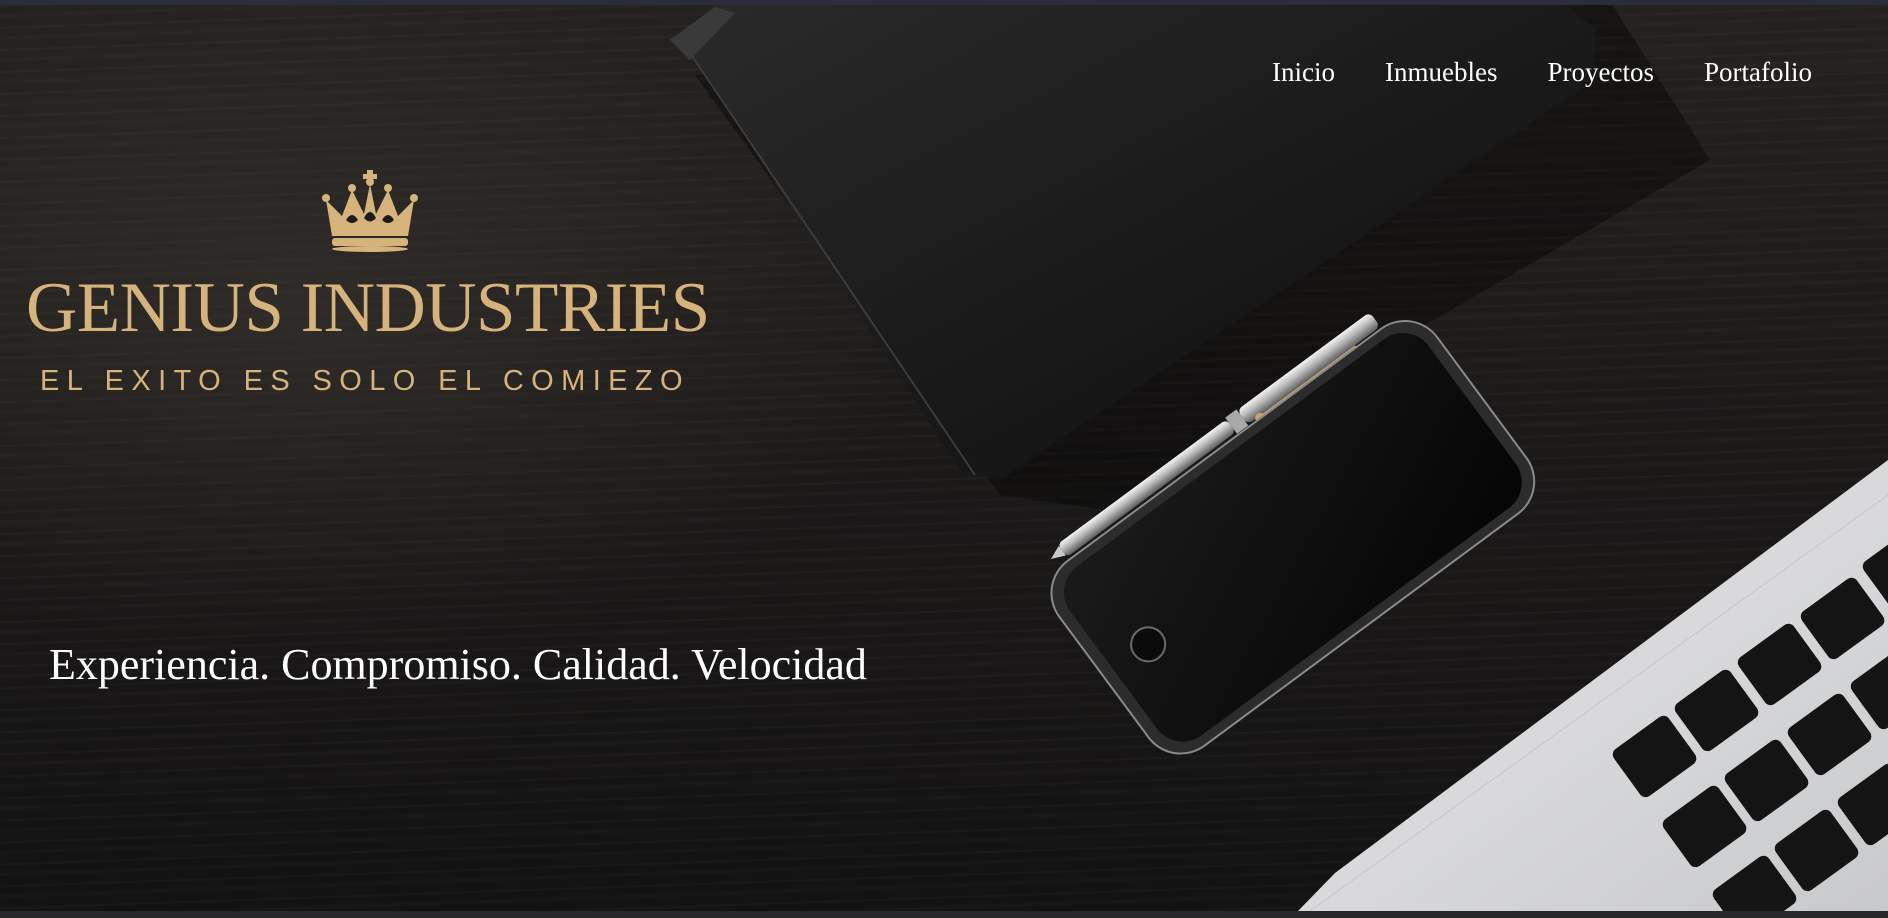 This screenshot has height=918, width=1888. Describe the element at coordinates (370, 211) in the screenshot. I see `crown-icon` at that location.